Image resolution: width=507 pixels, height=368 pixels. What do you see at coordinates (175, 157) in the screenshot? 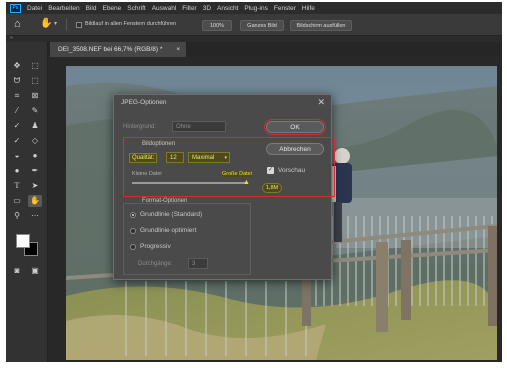
I see `quality-input: 12` at bounding box center [175, 157].